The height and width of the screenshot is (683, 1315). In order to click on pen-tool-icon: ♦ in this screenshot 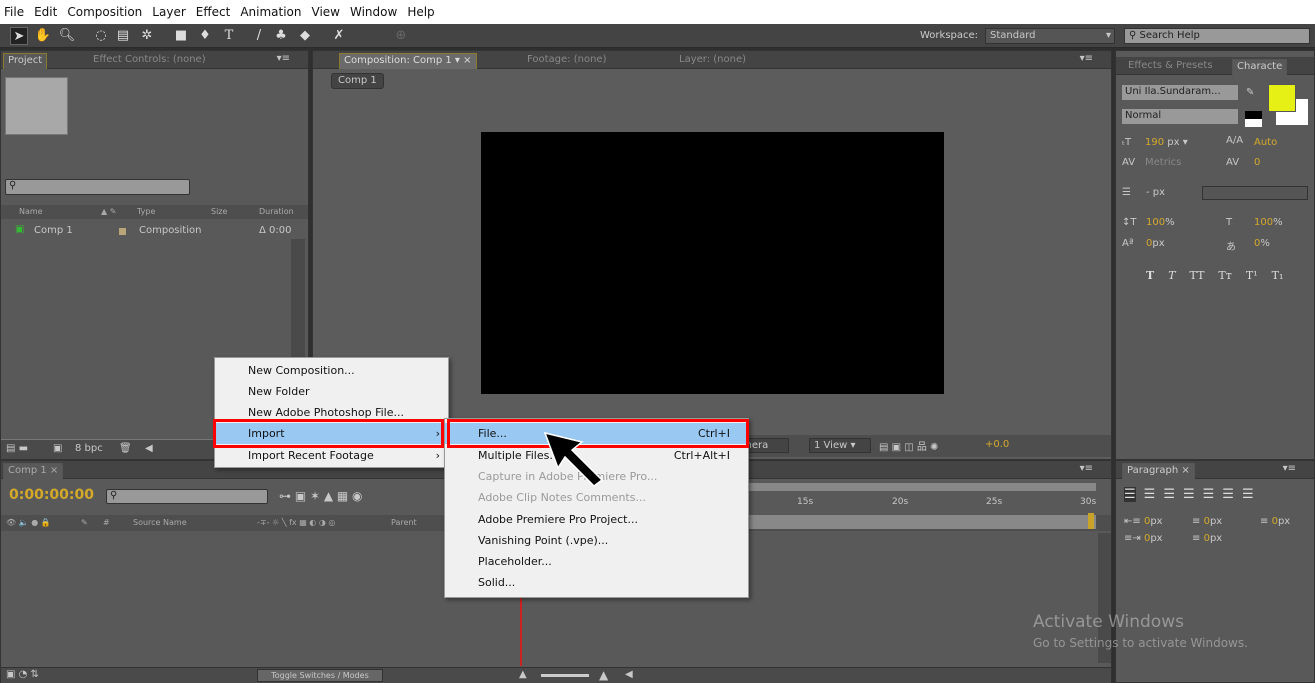, I will do `click(205, 36)`.